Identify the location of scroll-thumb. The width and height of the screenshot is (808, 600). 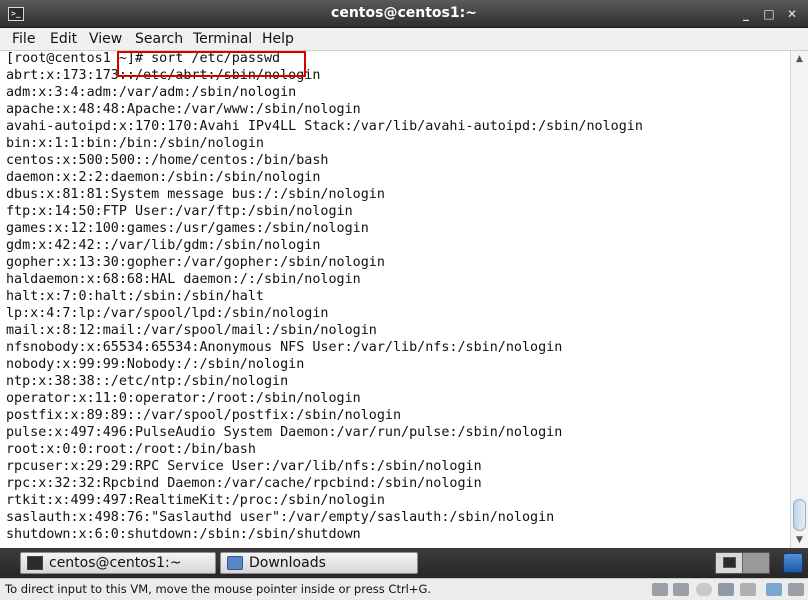
(799, 515).